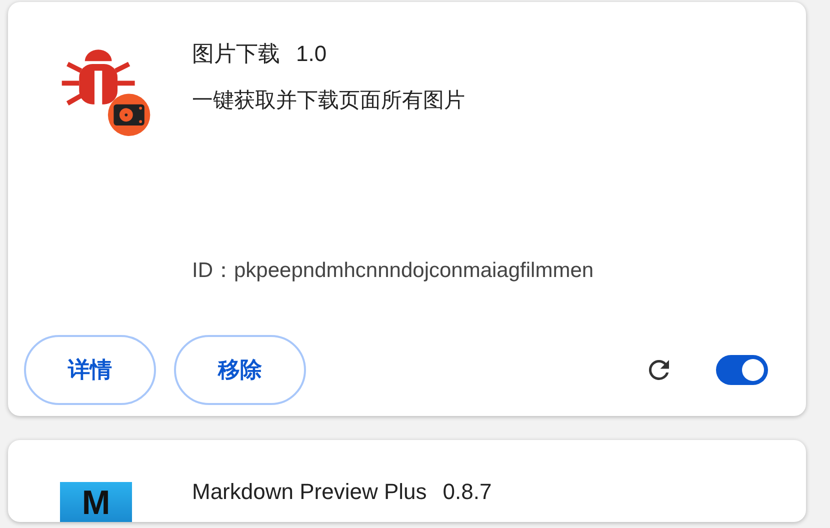  Describe the element at coordinates (329, 101) in the screenshot. I see `extension-description: 一键获取并下载页面所有图片` at that location.